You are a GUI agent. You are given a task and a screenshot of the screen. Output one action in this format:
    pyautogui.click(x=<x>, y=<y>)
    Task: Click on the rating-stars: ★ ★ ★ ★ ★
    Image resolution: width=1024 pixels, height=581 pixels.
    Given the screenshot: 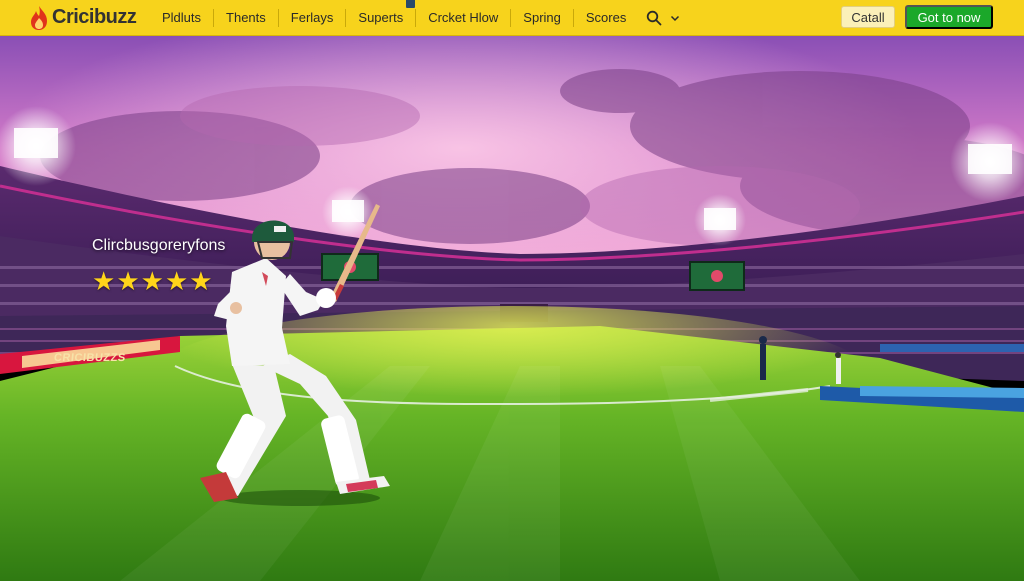 What is the action you would take?
    pyautogui.click(x=153, y=281)
    